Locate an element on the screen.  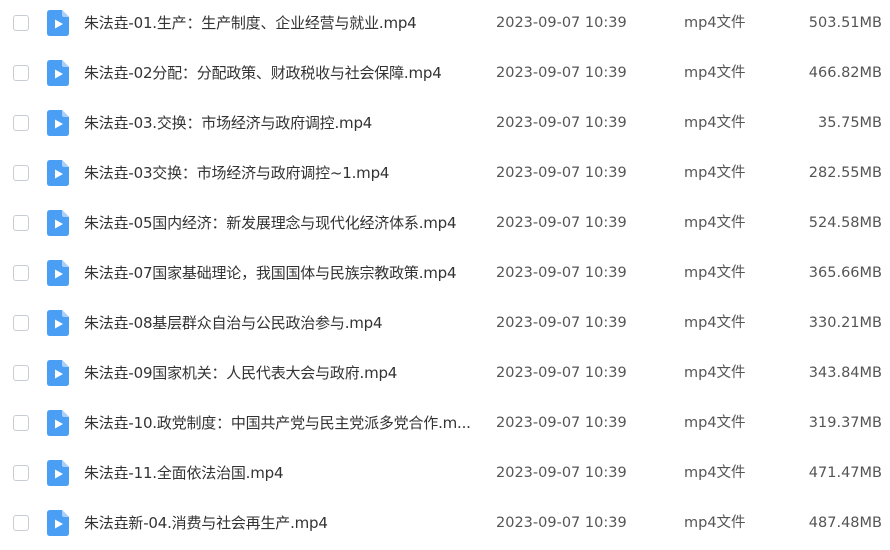
file-size: 466.82MB is located at coordinates (845, 73).